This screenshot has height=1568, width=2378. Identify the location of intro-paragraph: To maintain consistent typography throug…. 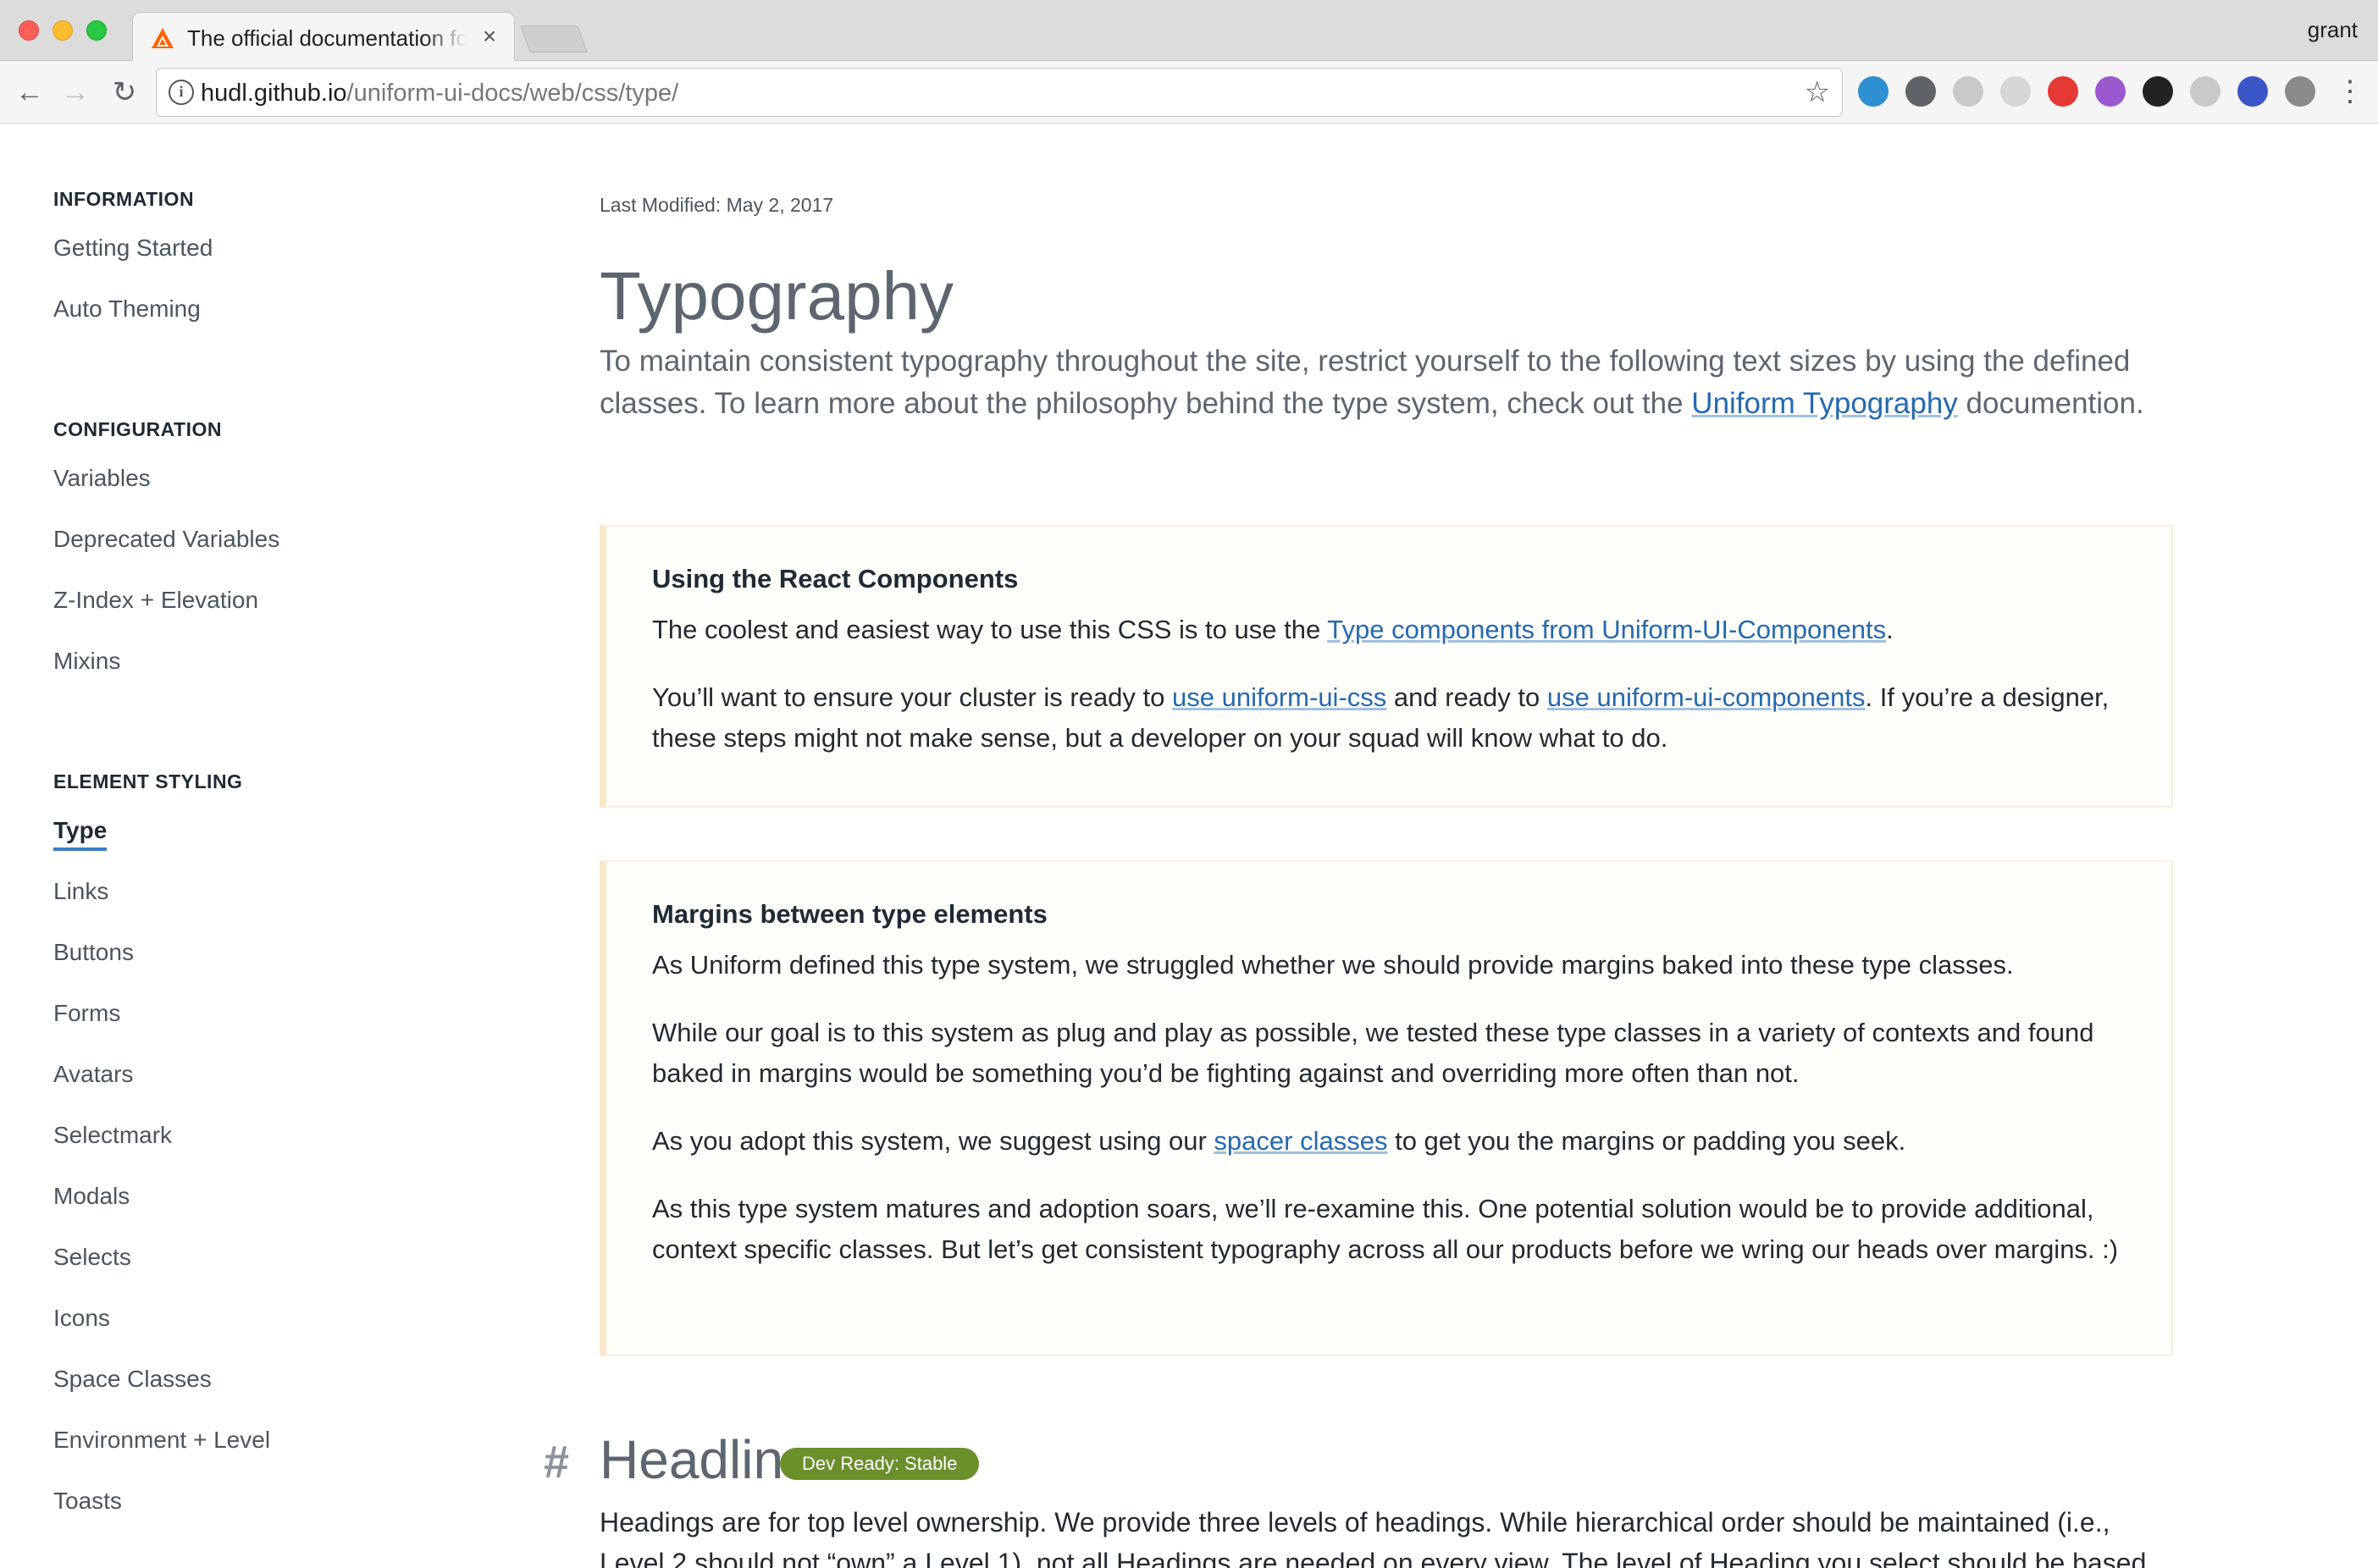
(1387, 382).